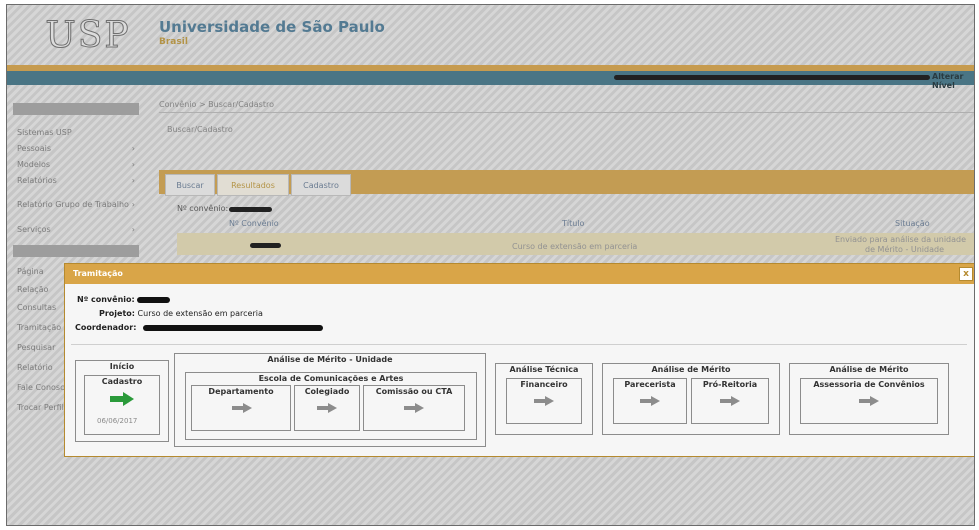 The image size is (979, 530). I want to click on step-cadastro-title: Cadastro, so click(122, 381).